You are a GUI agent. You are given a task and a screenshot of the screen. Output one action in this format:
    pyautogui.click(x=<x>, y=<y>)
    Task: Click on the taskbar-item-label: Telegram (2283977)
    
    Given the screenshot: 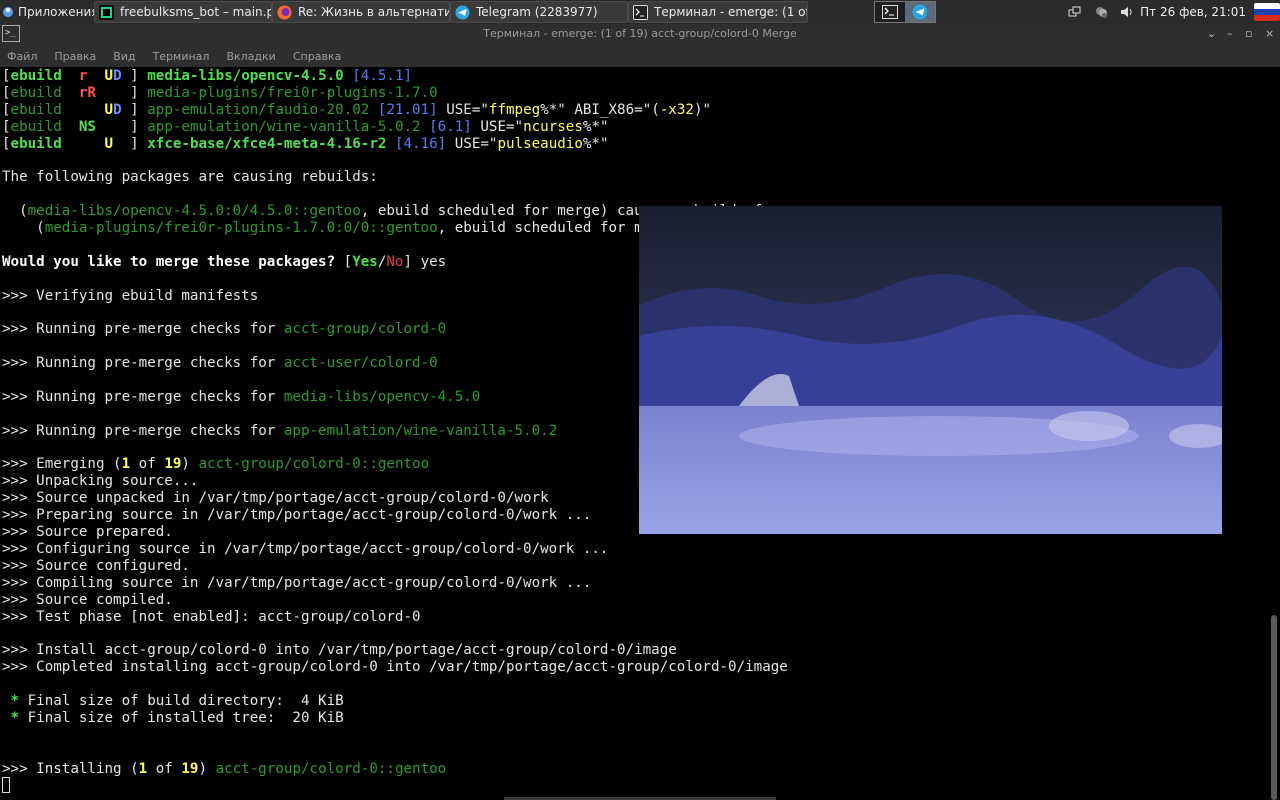 What is the action you would take?
    pyautogui.click(x=537, y=12)
    